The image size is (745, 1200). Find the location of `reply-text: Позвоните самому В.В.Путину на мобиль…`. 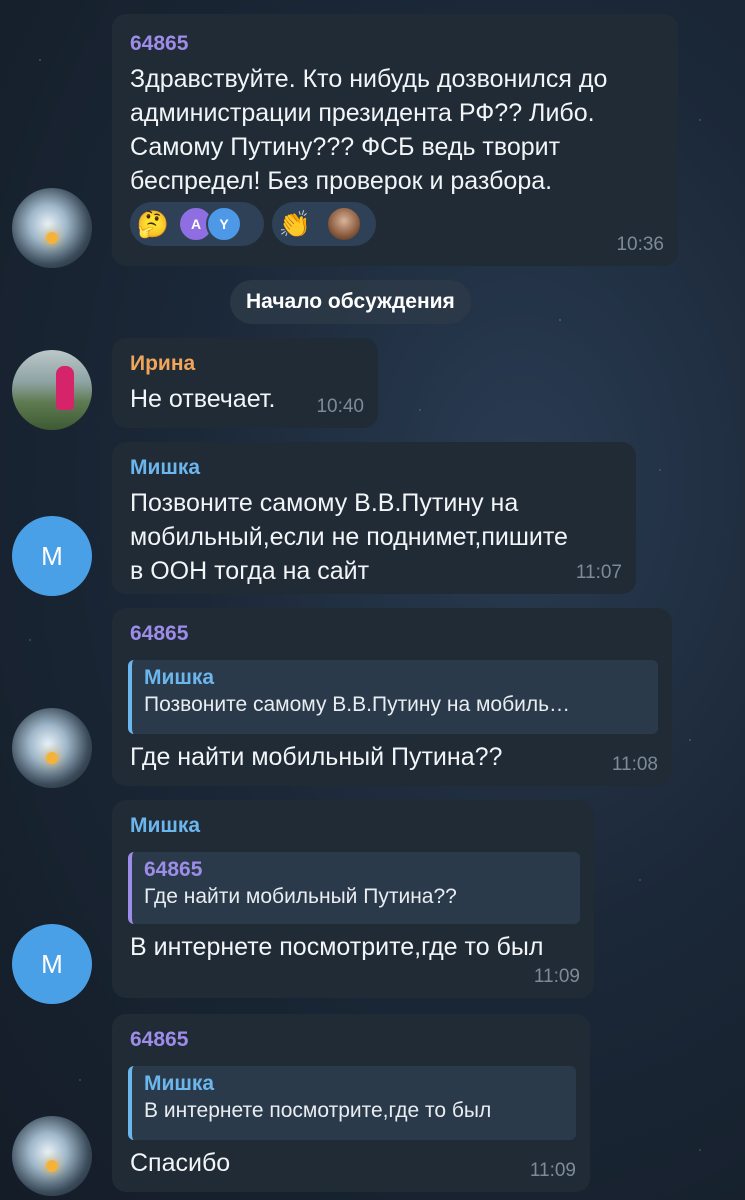

reply-text: Позвоните самому В.В.Путину на мобиль… is located at coordinates (357, 704).